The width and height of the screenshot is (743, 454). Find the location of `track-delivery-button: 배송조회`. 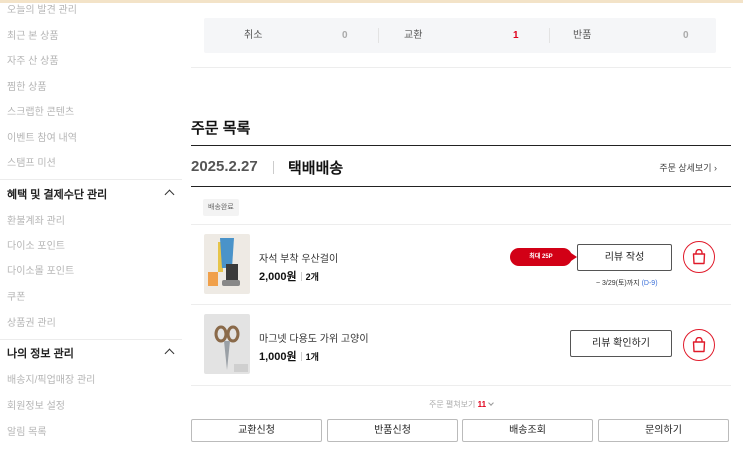

track-delivery-button: 배송조회 is located at coordinates (527, 430).